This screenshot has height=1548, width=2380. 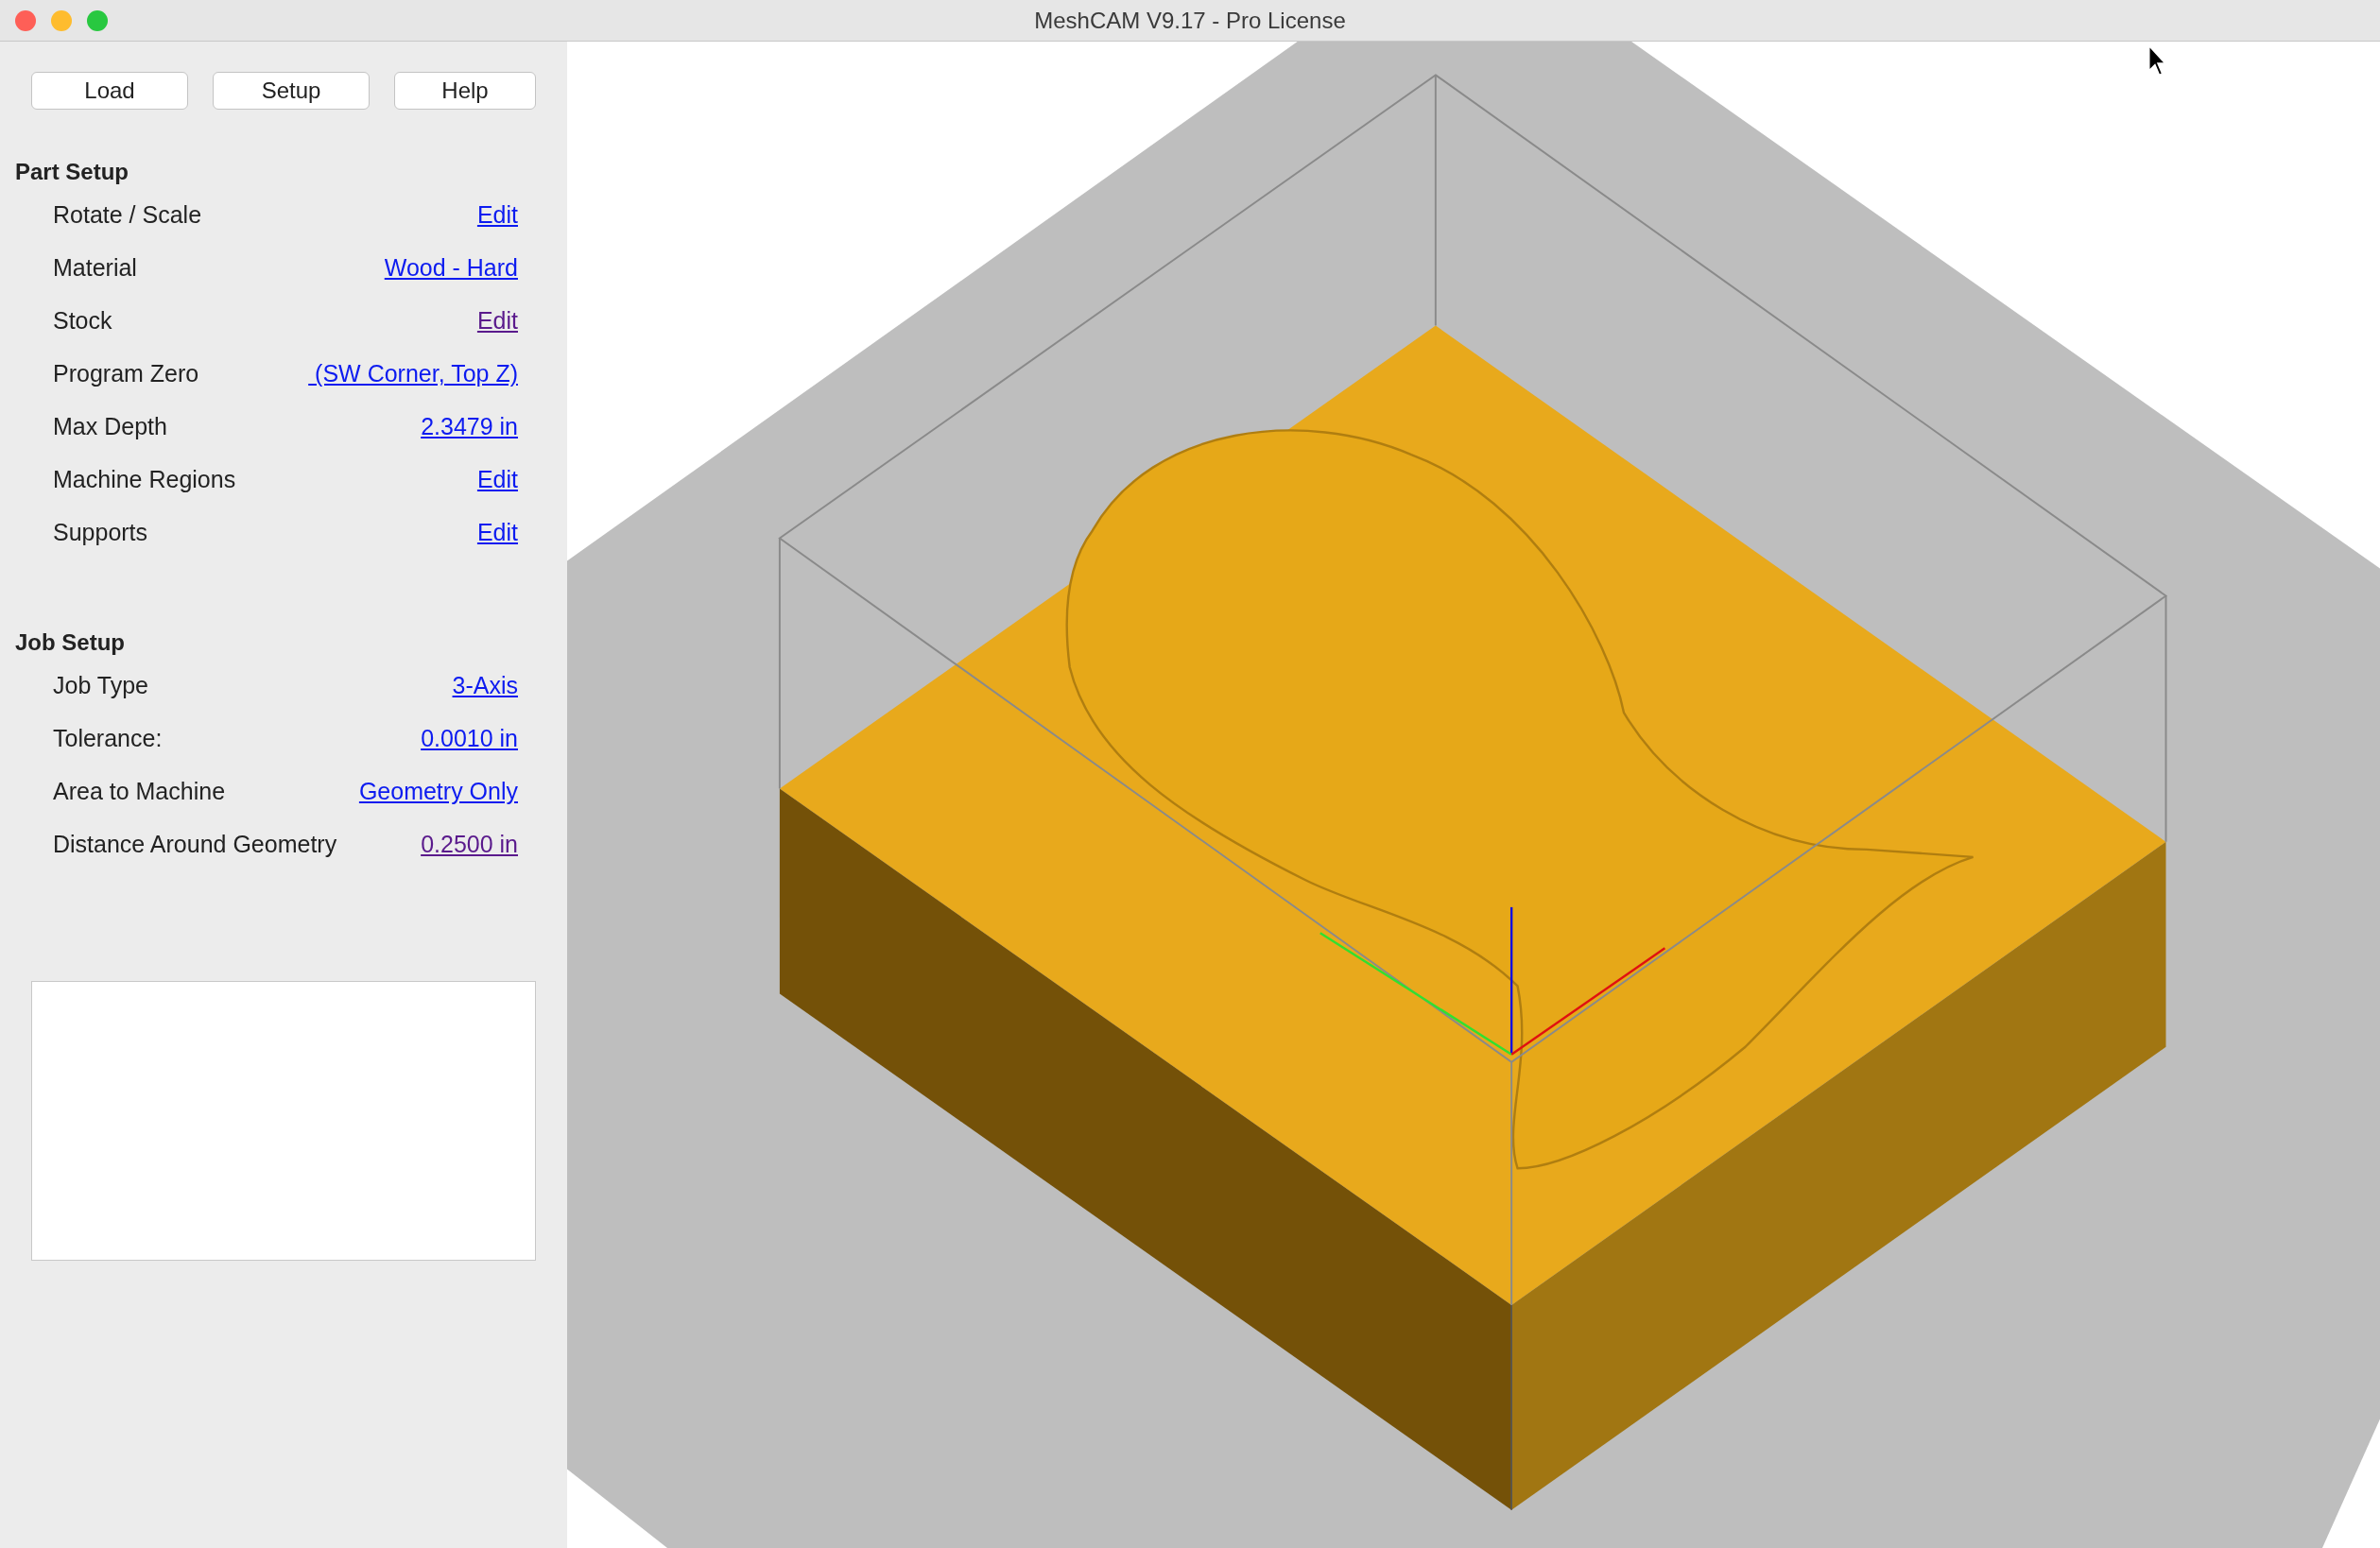 I want to click on zoom-icon, so click(x=97, y=21).